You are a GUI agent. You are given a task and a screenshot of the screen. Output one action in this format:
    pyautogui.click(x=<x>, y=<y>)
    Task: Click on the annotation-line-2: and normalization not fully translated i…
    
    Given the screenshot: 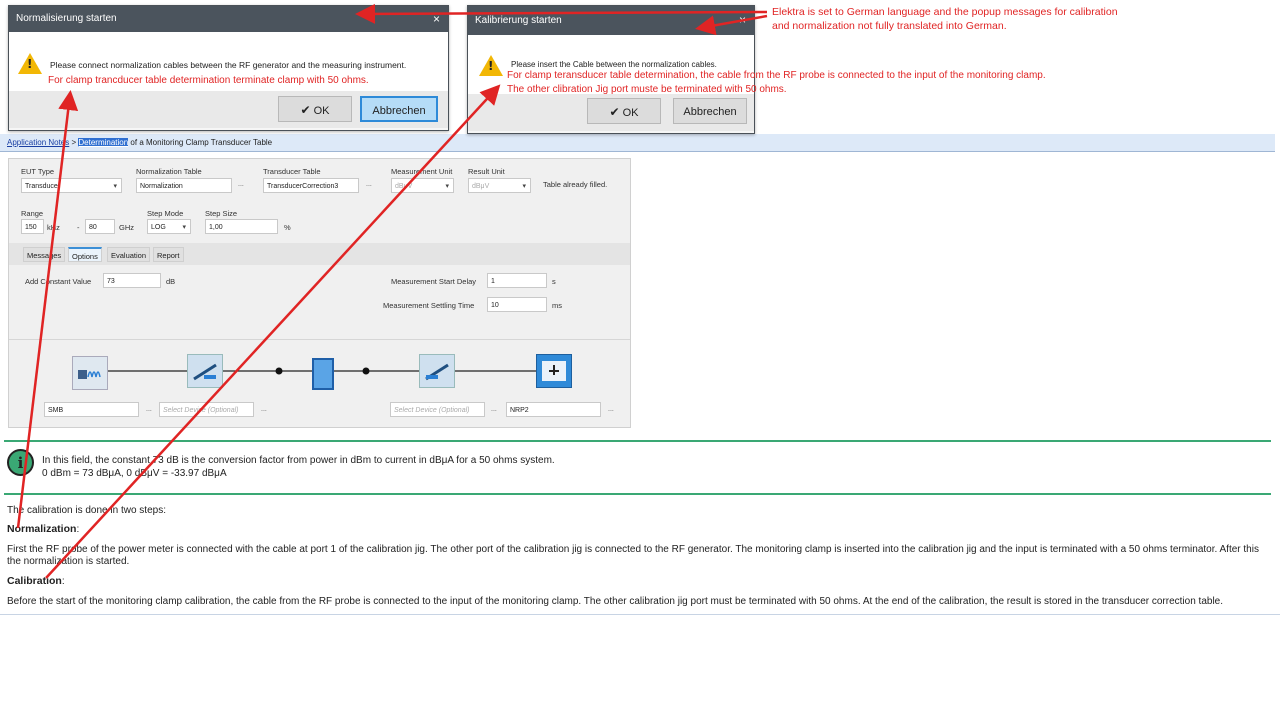 What is the action you would take?
    pyautogui.click(x=889, y=26)
    